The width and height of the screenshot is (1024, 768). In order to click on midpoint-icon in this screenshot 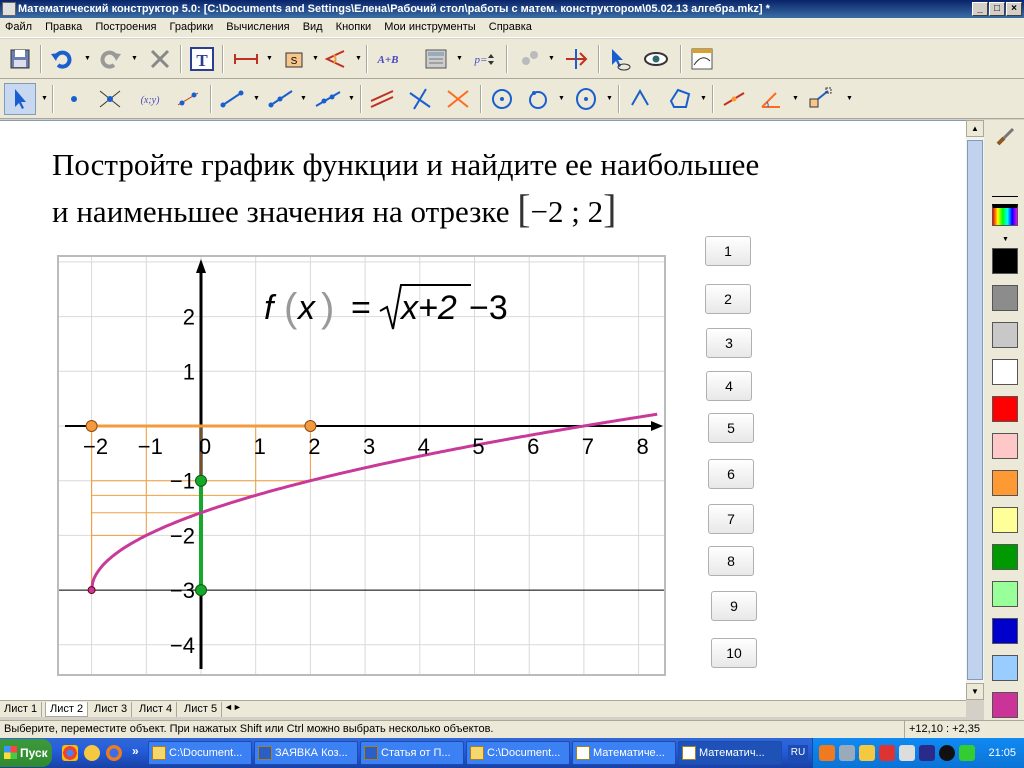, I will do `click(734, 99)`.